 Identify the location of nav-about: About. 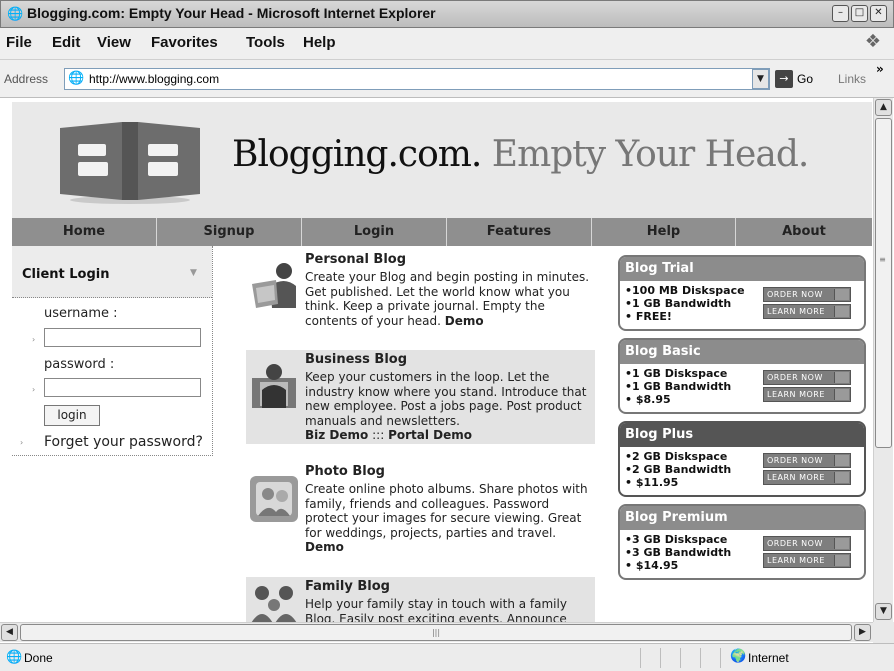
(804, 232).